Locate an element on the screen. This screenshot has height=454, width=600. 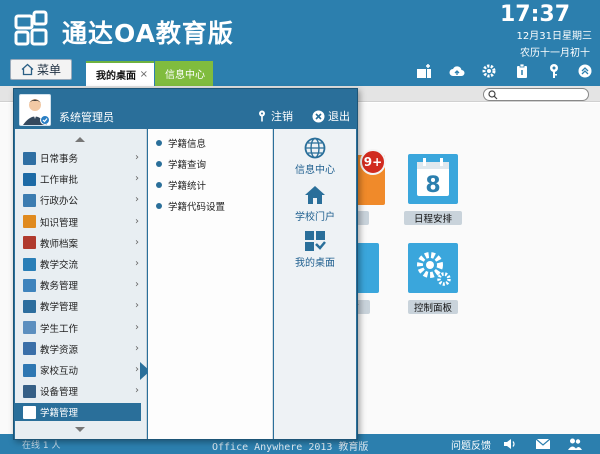
category-menu-item: 工作审批 › is located at coordinates (81, 179).